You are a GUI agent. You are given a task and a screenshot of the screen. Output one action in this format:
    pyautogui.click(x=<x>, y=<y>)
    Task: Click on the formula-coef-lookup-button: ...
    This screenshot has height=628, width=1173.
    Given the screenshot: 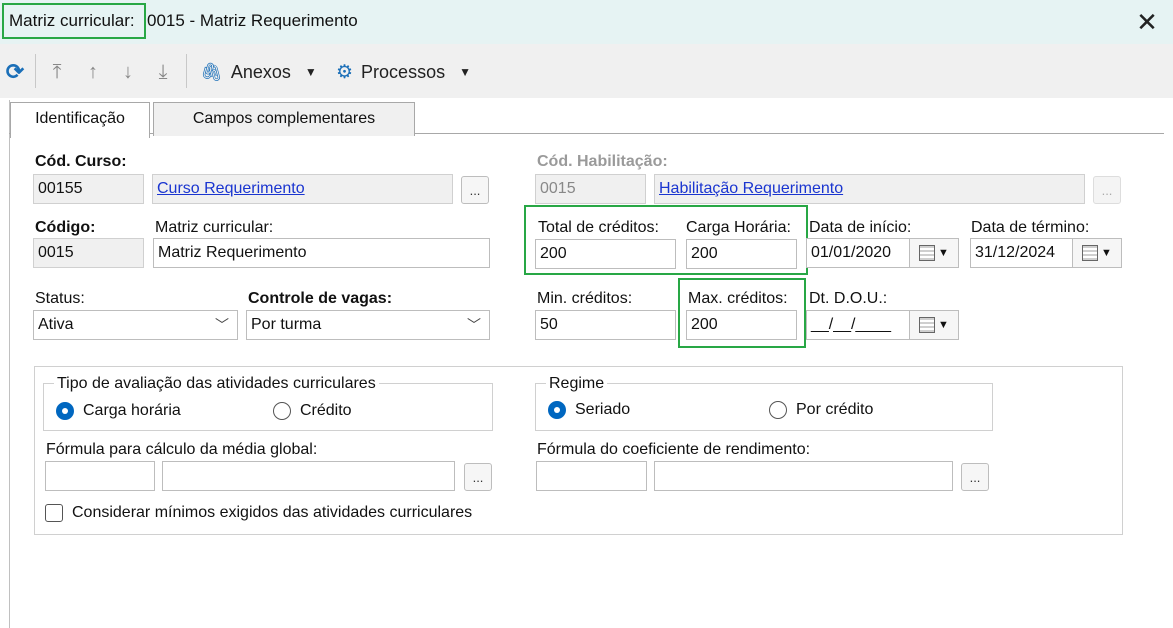 What is the action you would take?
    pyautogui.click(x=975, y=477)
    